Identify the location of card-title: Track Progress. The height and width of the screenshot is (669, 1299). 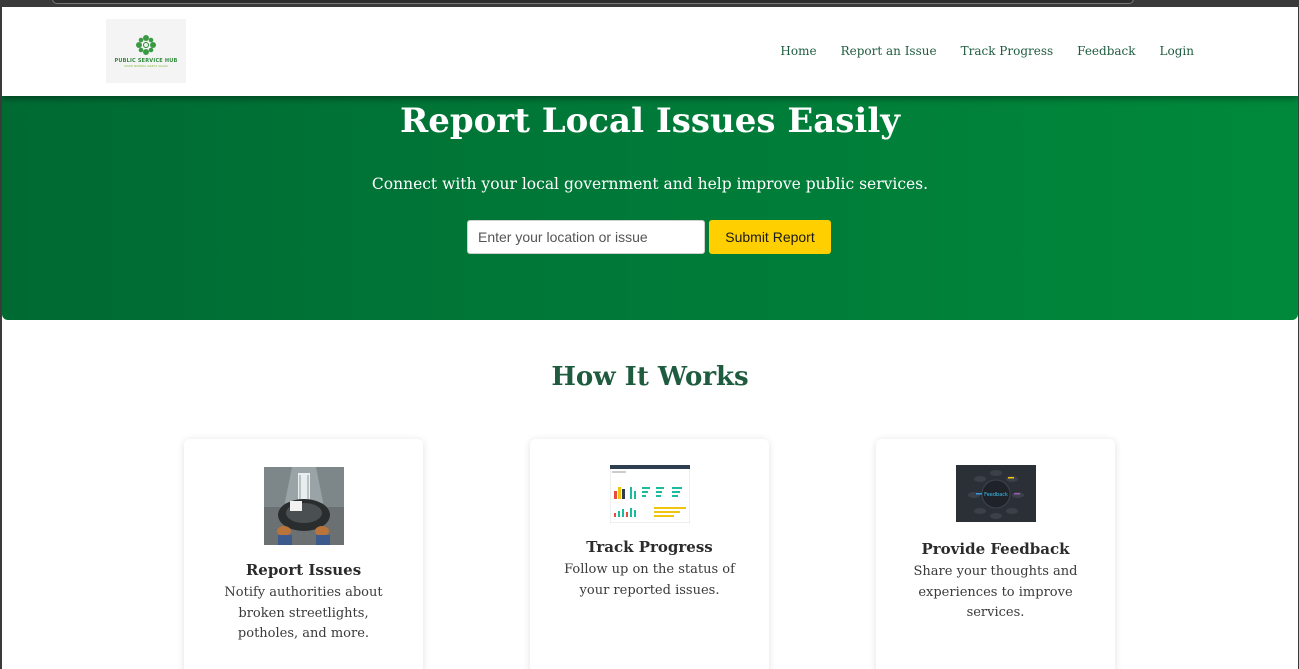
(649, 547).